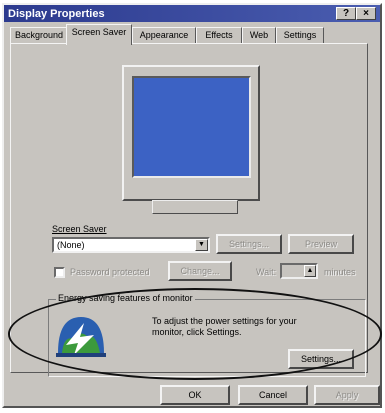 The width and height of the screenshot is (385, 413). What do you see at coordinates (195, 395) in the screenshot?
I see `ok-button: OK` at bounding box center [195, 395].